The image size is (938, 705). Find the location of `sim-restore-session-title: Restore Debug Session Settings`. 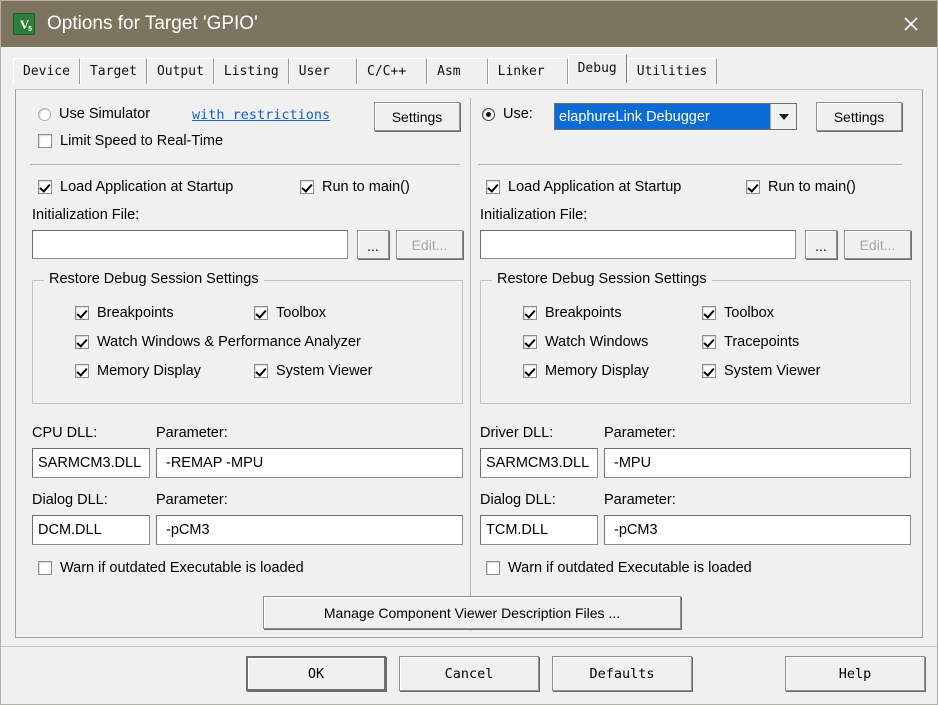

sim-restore-session-title: Restore Debug Session Settings is located at coordinates (154, 279).